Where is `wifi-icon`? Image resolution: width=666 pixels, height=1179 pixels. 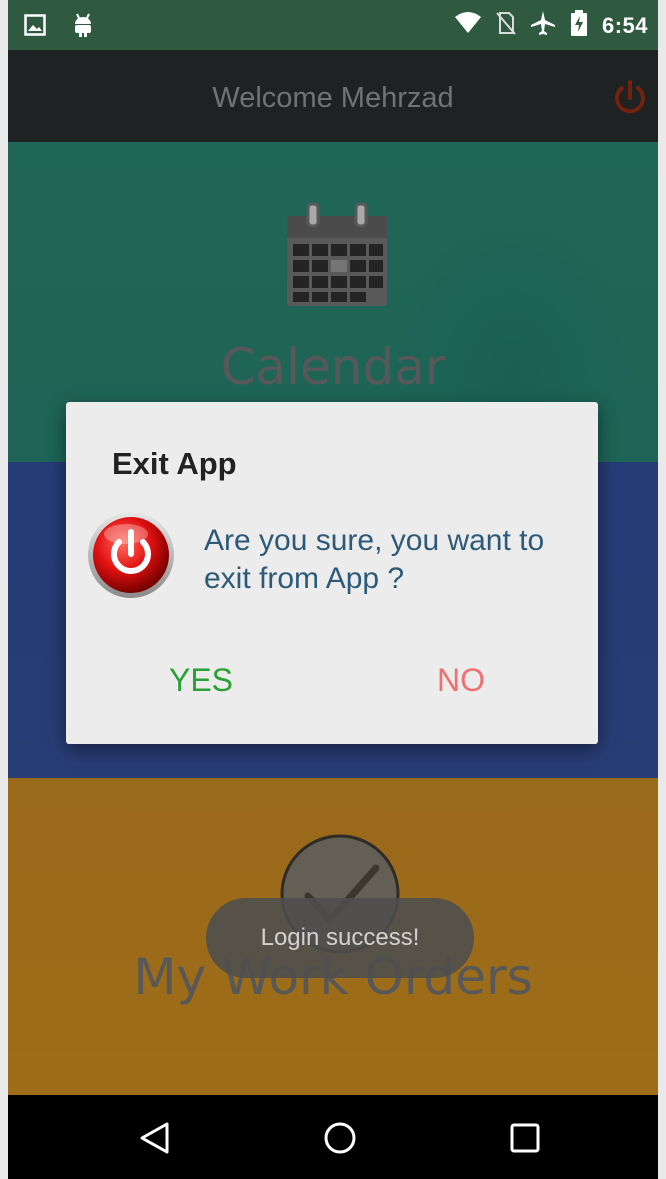 wifi-icon is located at coordinates (468, 25).